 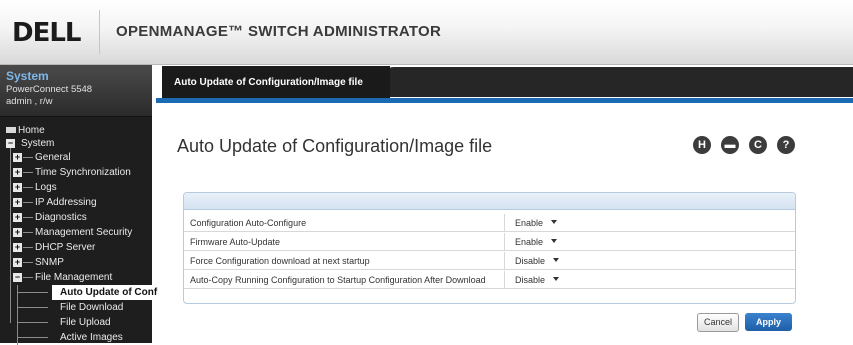 I want to click on setting-row: Configuration Auto-Configure Enable, so click(x=489, y=223).